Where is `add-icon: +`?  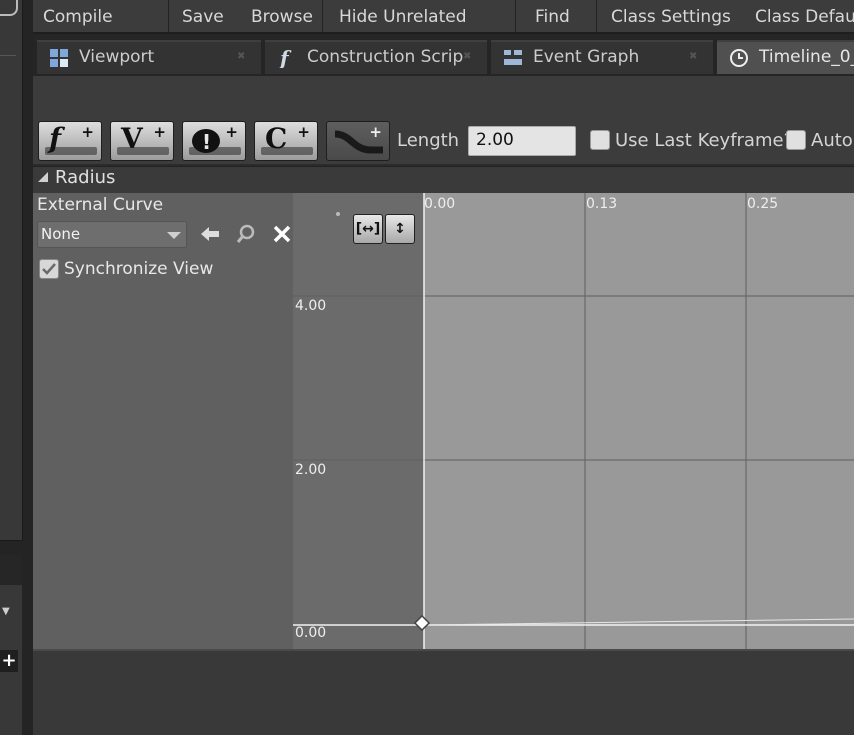 add-icon: + is located at coordinates (9, 661).